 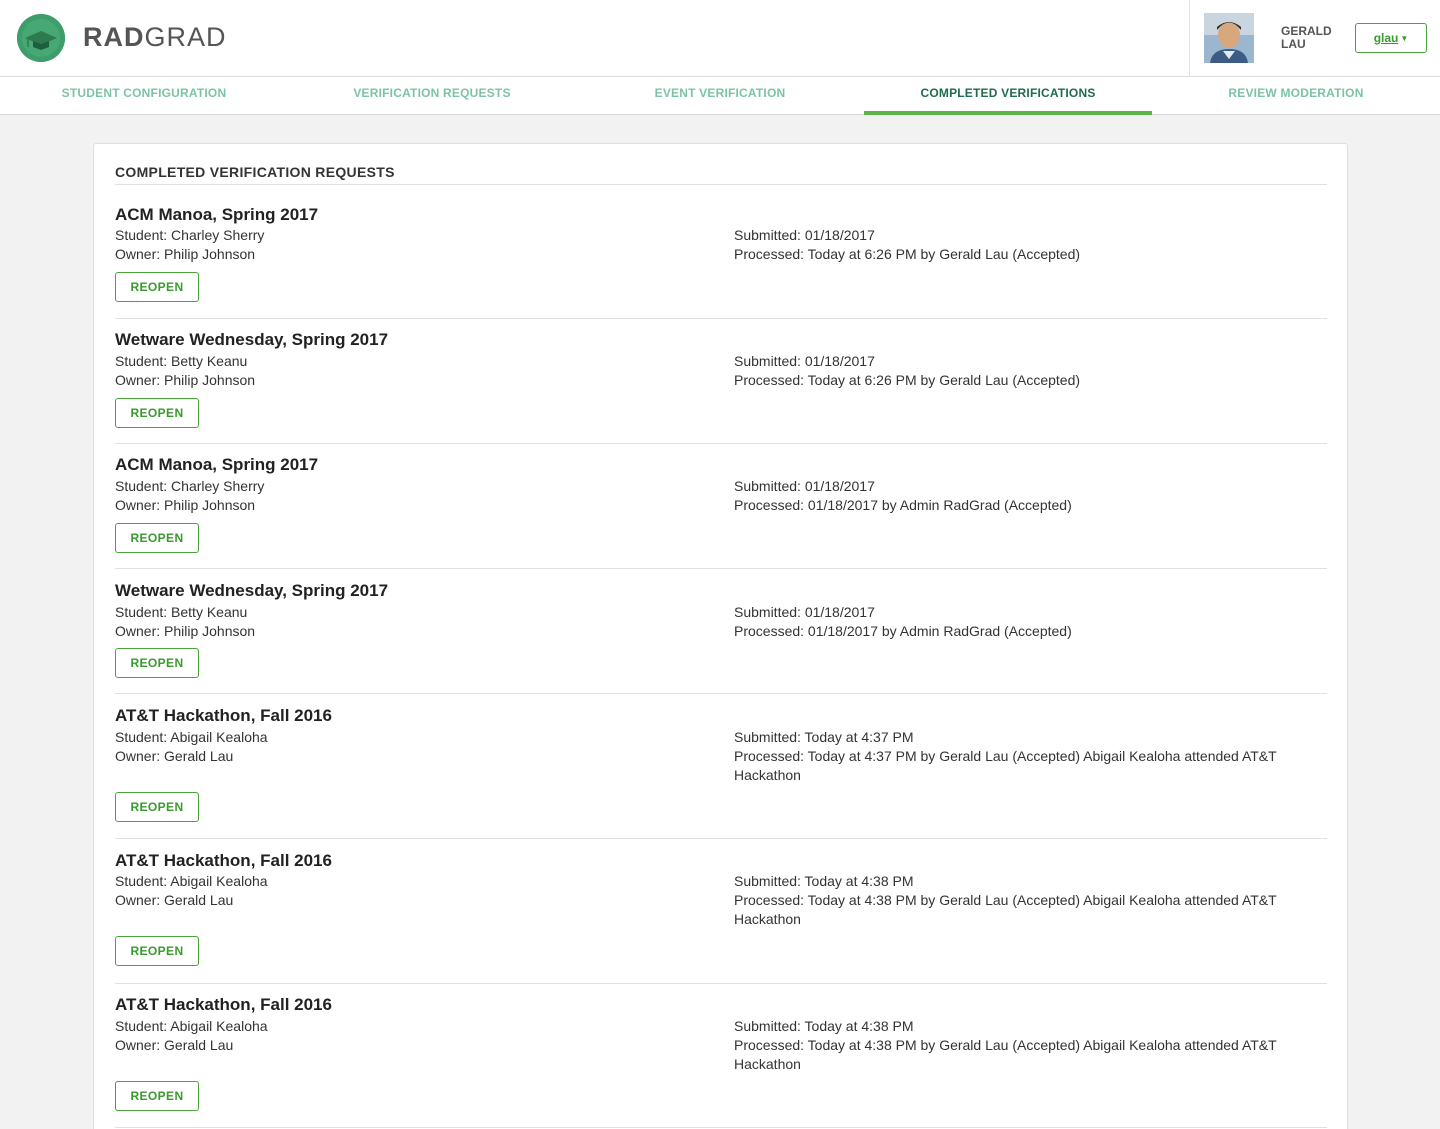 What do you see at coordinates (720, 38) in the screenshot?
I see `top-header: RADGRAD GERALD LAU glau ▼` at bounding box center [720, 38].